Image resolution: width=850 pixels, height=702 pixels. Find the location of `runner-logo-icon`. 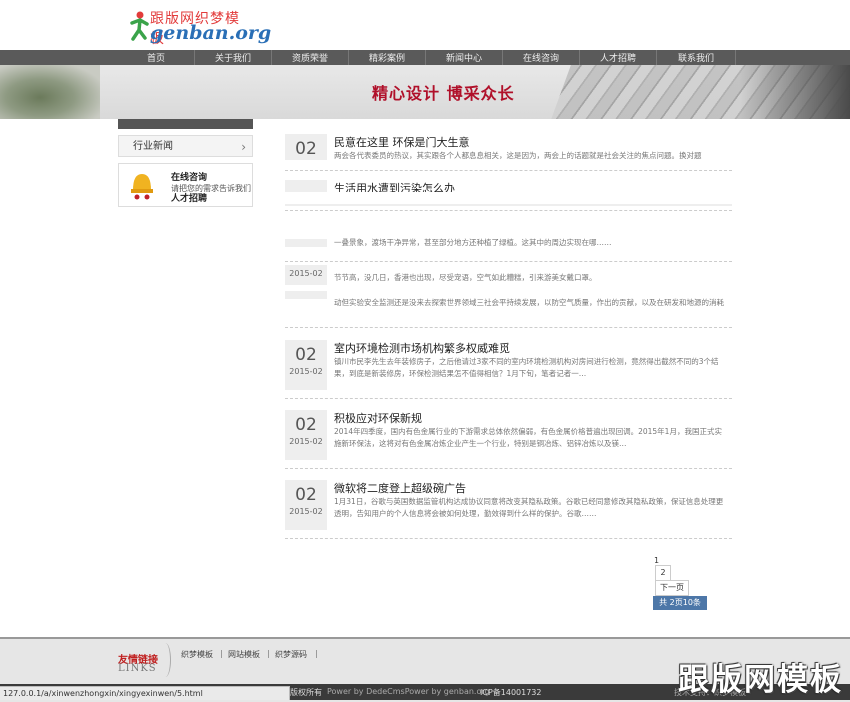

runner-logo-icon is located at coordinates (139, 26).